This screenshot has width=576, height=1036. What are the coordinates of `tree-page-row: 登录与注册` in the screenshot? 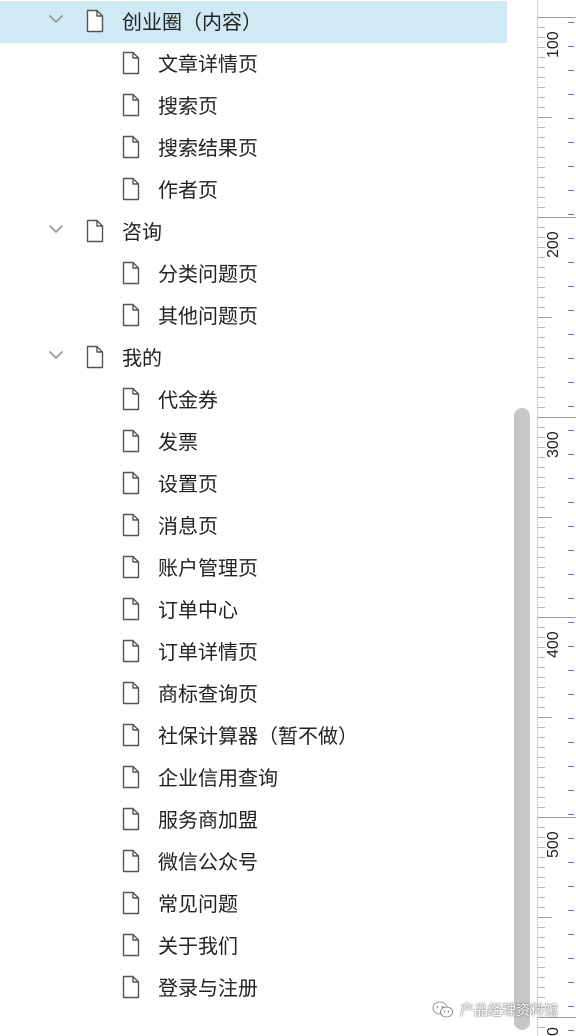 It's located at (253, 988).